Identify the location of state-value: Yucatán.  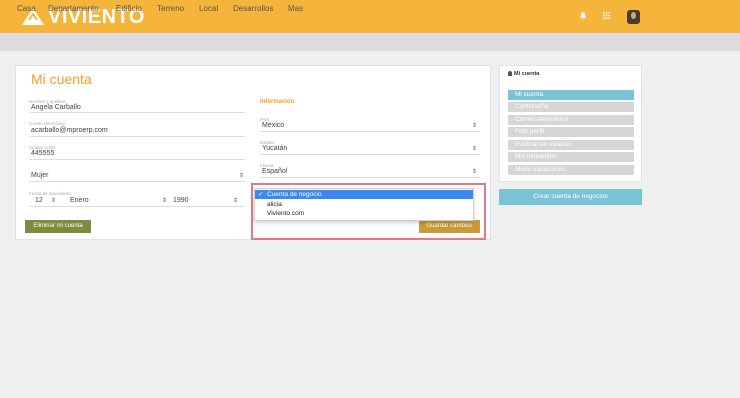
(275, 148).